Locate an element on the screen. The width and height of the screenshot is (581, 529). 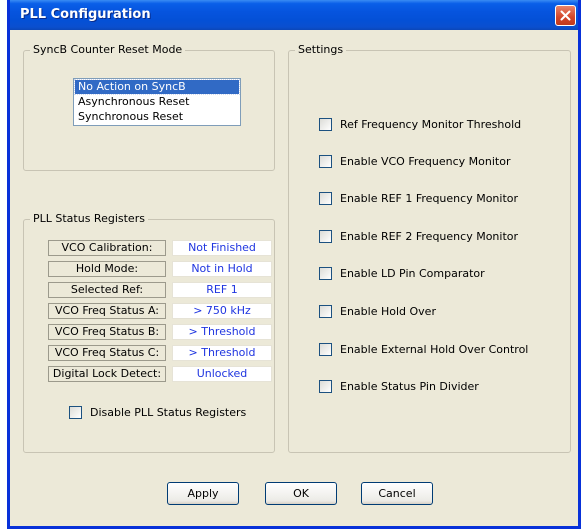
ok-button: OK is located at coordinates (301, 493).